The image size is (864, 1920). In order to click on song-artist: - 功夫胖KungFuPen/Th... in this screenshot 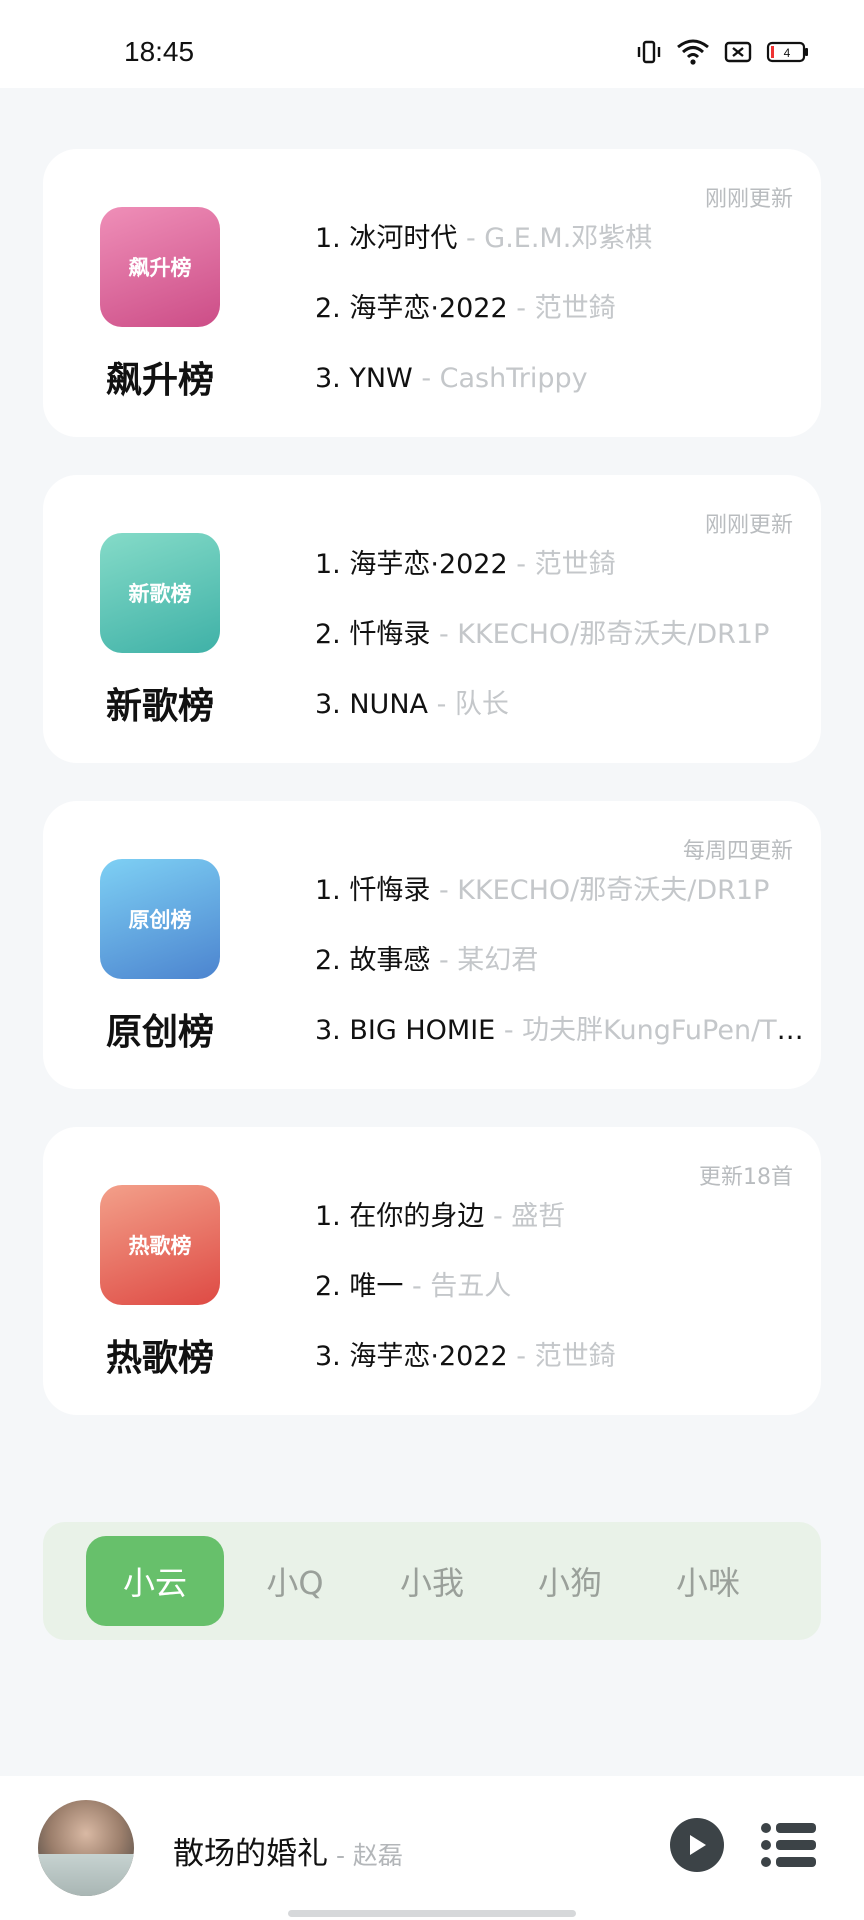, I will do `click(655, 1030)`.